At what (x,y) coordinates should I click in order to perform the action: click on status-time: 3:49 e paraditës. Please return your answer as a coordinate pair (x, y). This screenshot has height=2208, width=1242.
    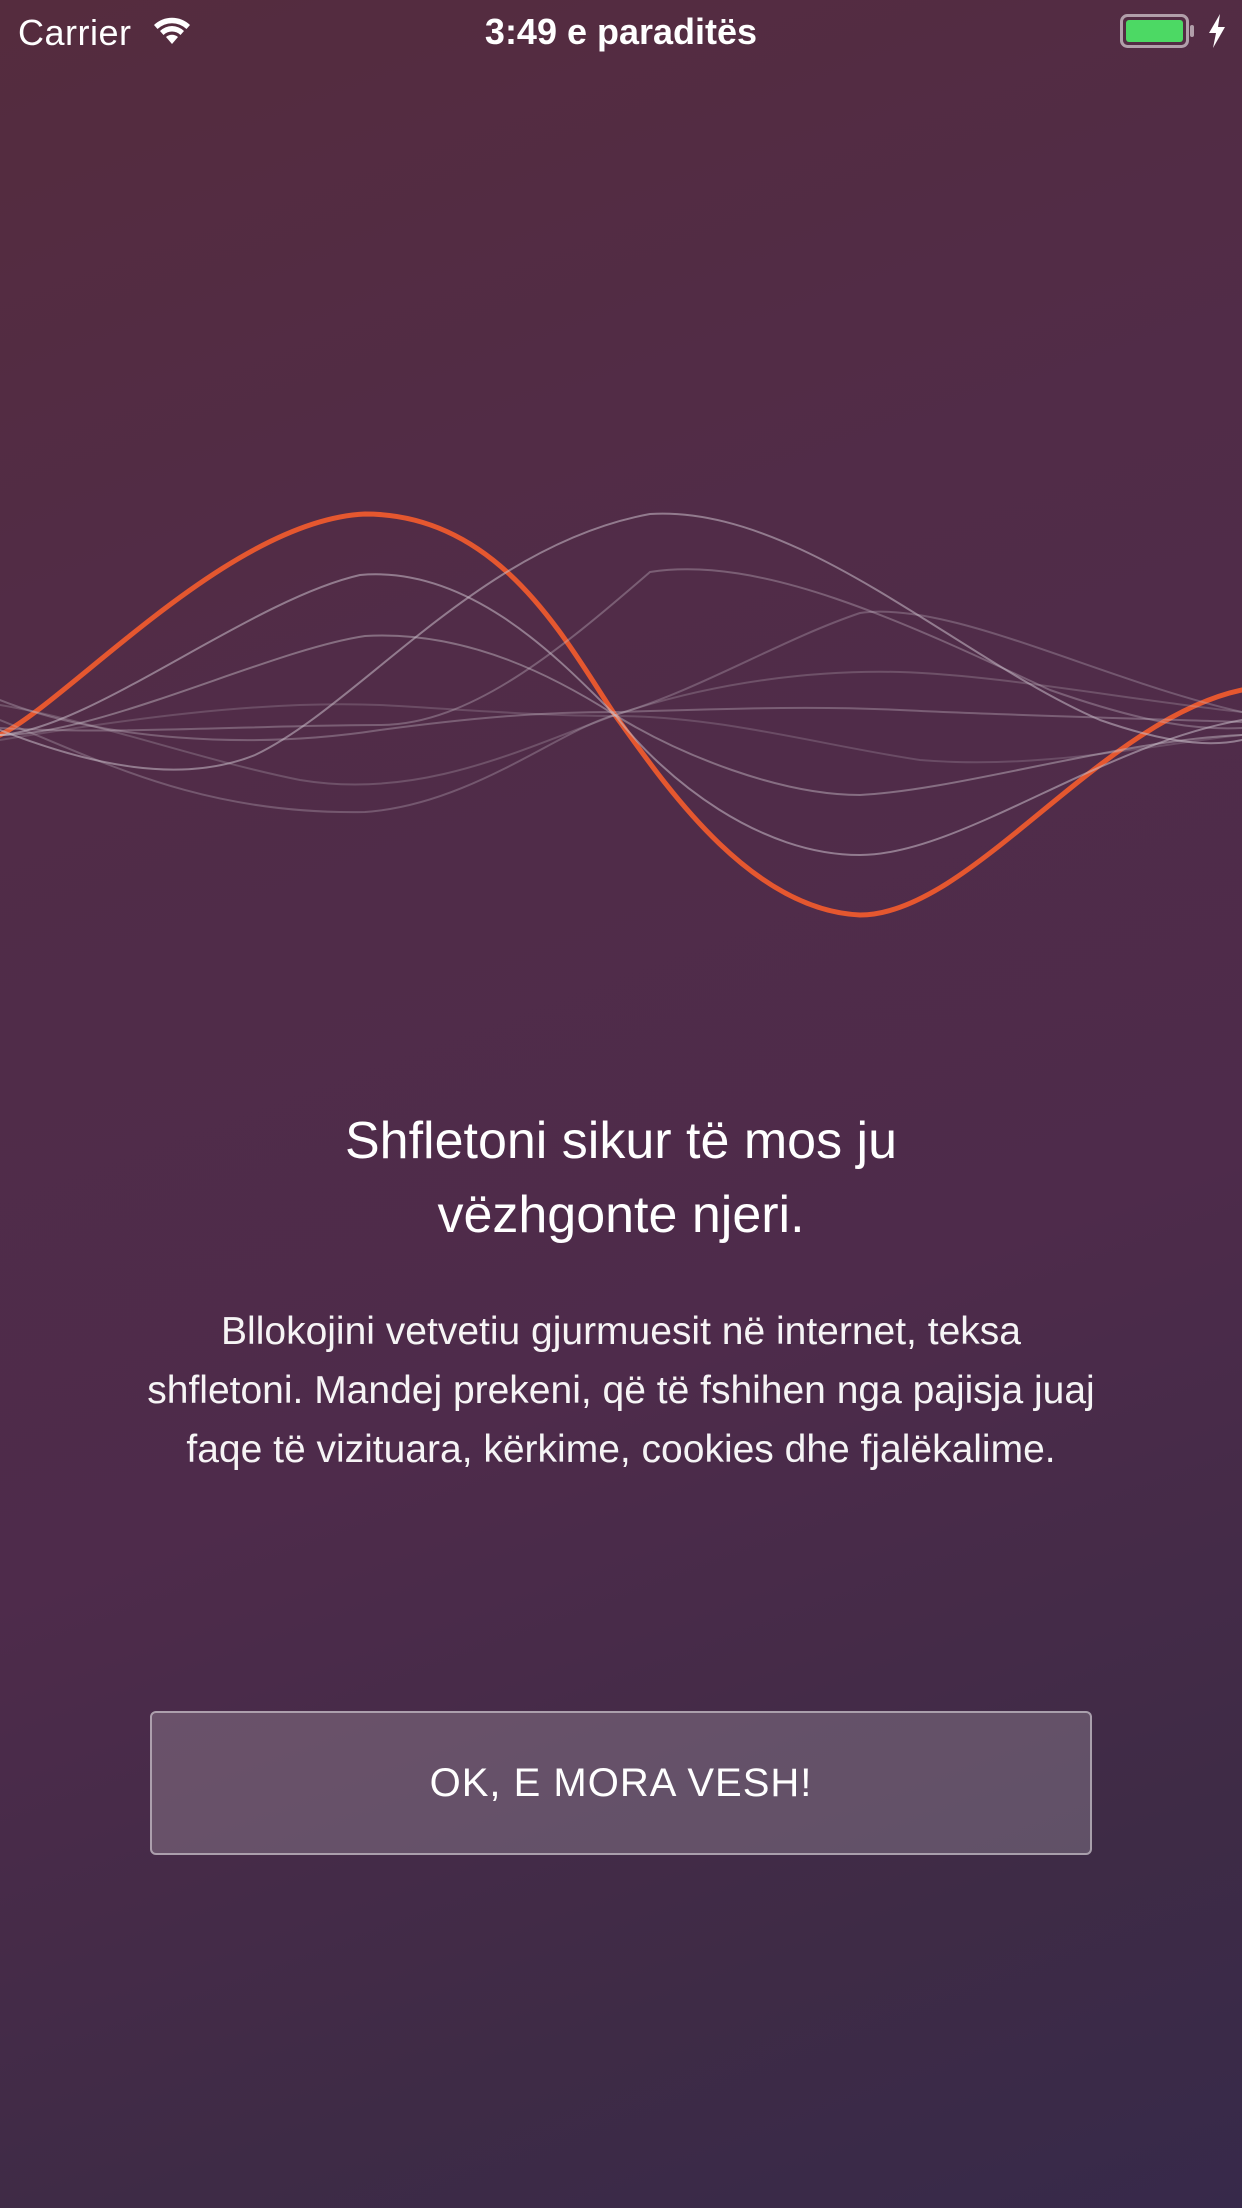
    Looking at the image, I should click on (621, 31).